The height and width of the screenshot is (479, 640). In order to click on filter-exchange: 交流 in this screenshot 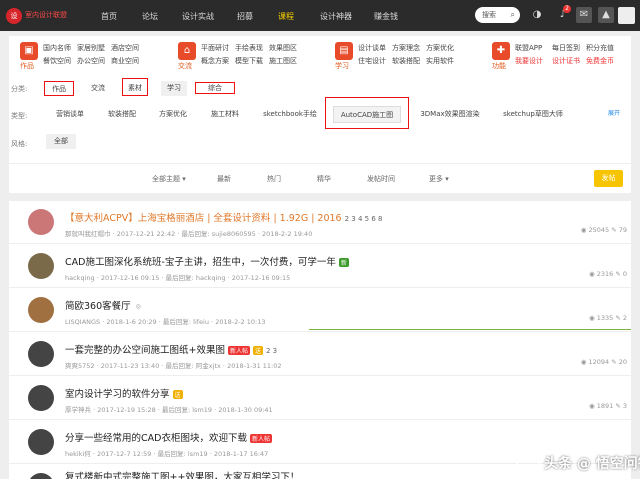, I will do `click(98, 88)`.